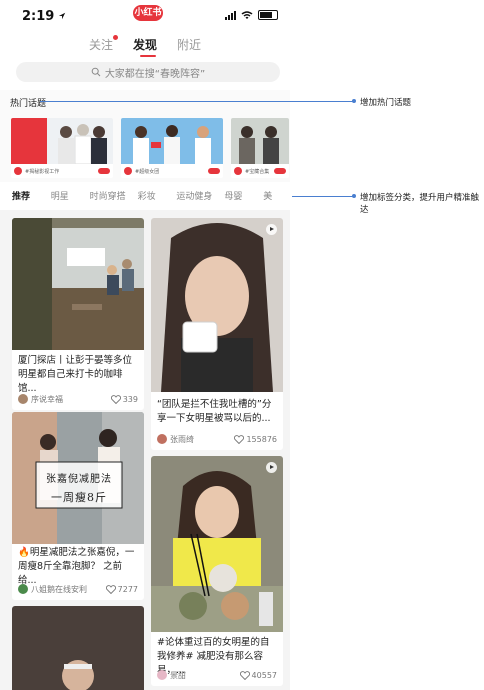 The width and height of the screenshot is (484, 690). What do you see at coordinates (172, 171) in the screenshot?
I see `topic-caption-bar: #超级女团` at bounding box center [172, 171].